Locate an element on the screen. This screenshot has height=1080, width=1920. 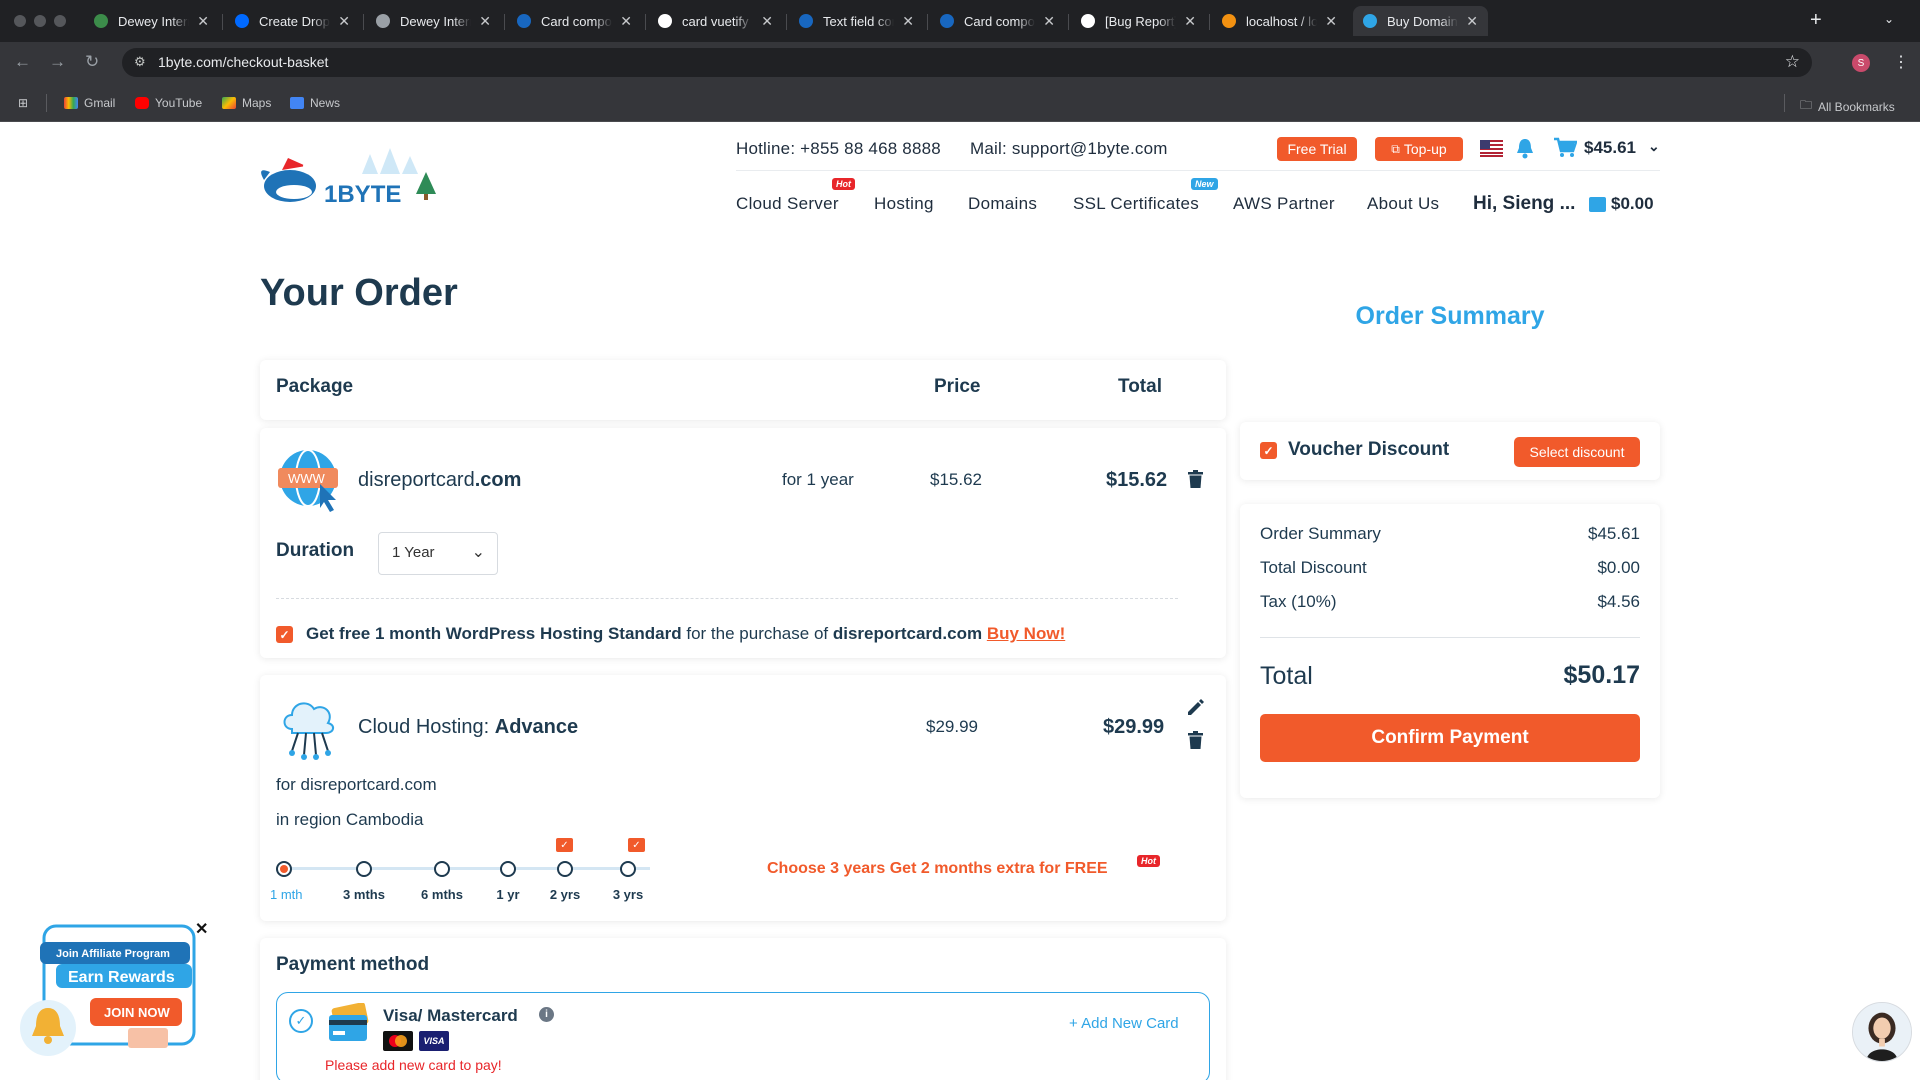
info-icon: i is located at coordinates (546, 1014).